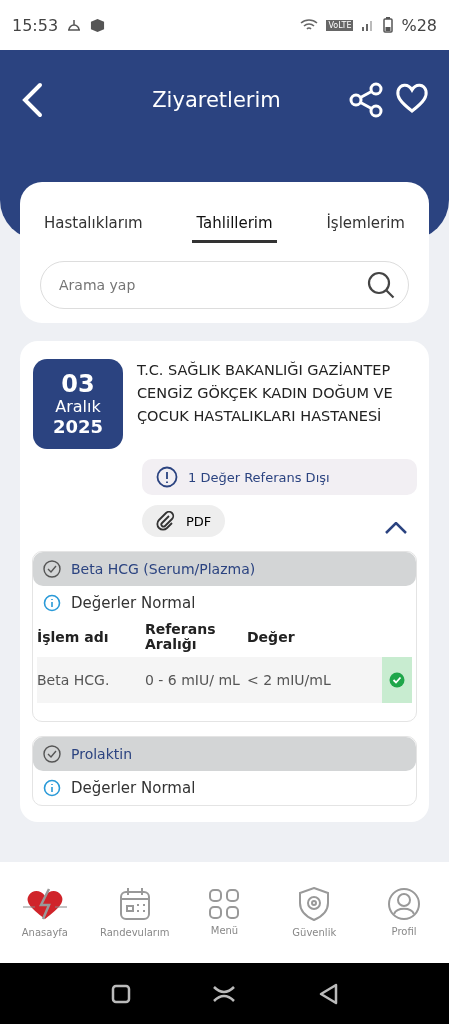 This screenshot has width=449, height=1024. I want to click on recent-apps-icon, so click(121, 993).